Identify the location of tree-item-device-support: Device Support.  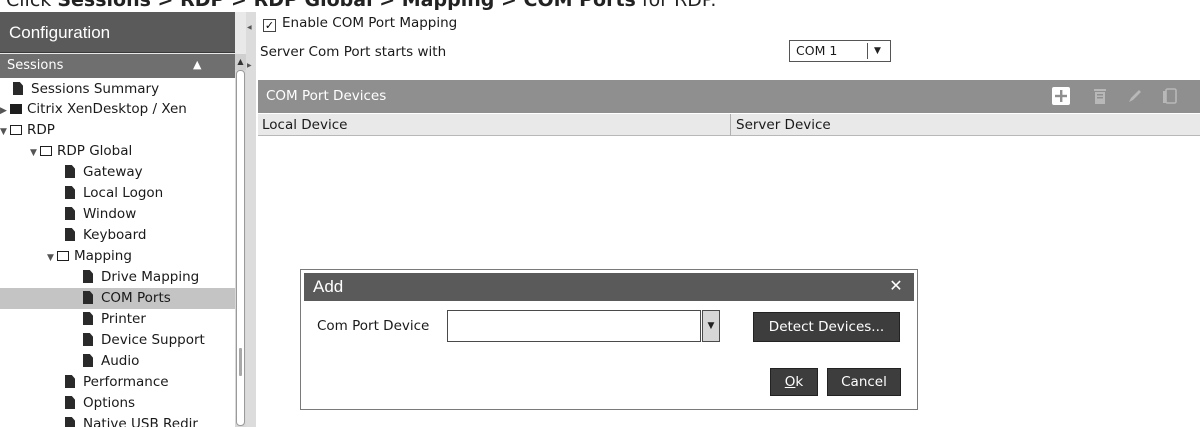
(144, 340).